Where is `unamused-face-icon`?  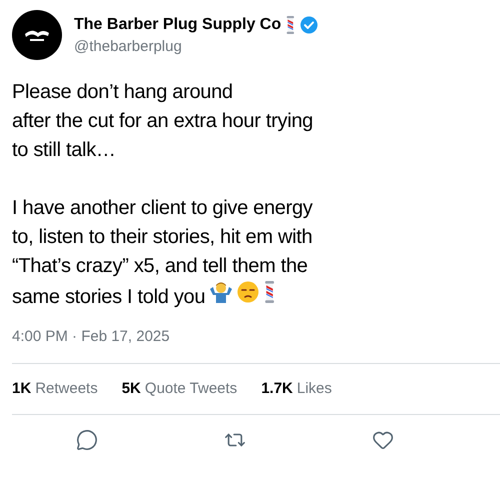 unamused-face-icon is located at coordinates (248, 292).